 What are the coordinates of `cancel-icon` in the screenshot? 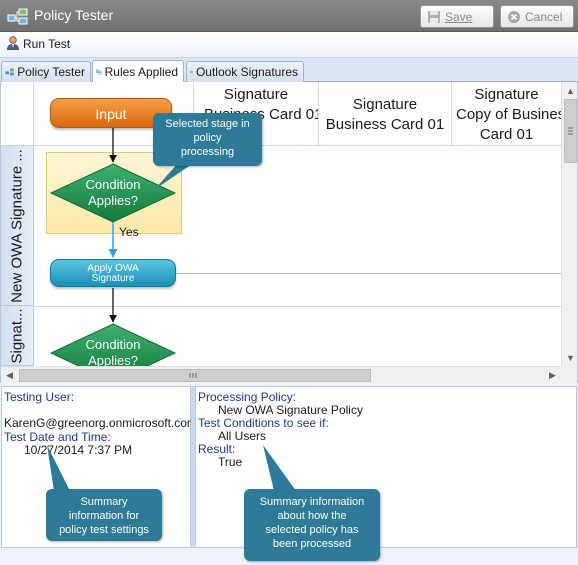 It's located at (514, 16).